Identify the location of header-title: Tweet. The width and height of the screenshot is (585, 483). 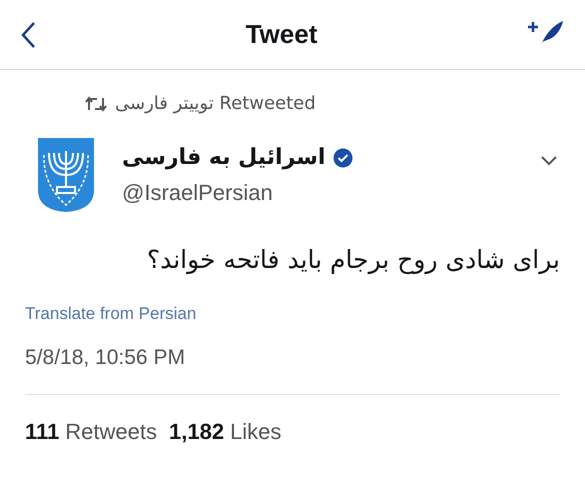
(282, 34).